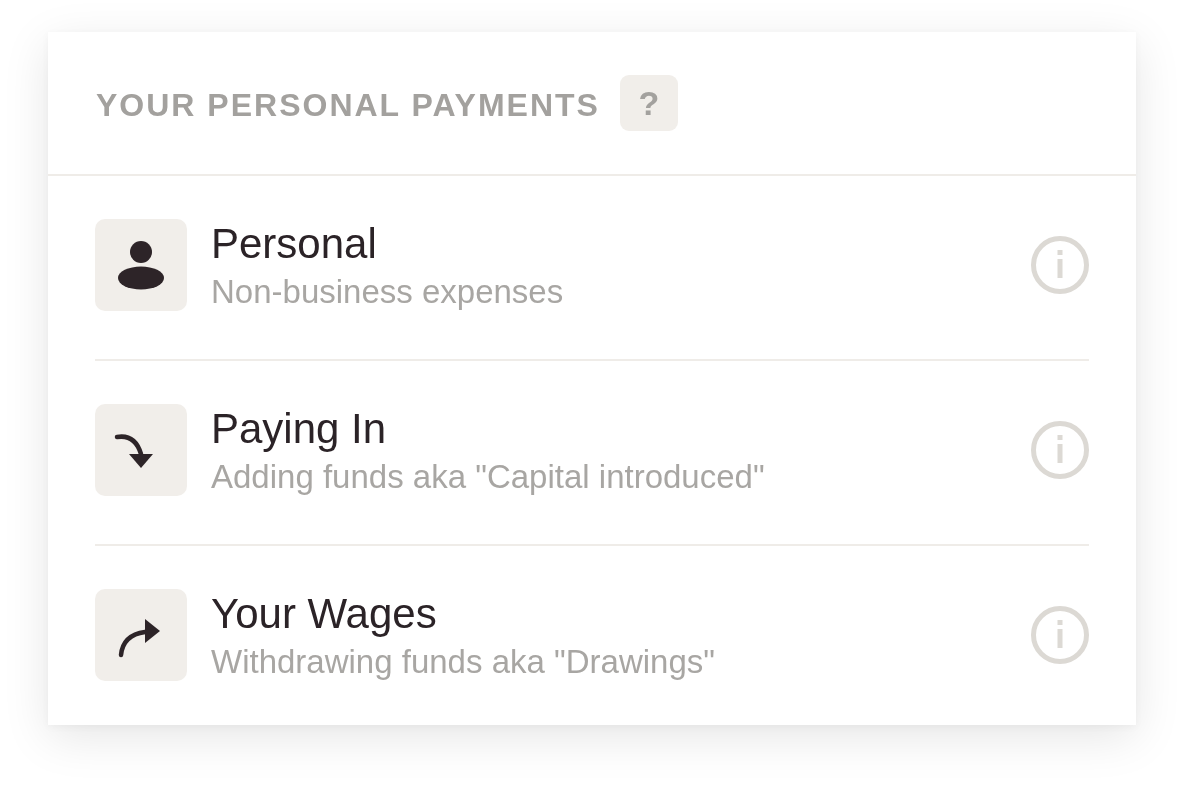 This screenshot has height=794, width=1184. Describe the element at coordinates (324, 613) in the screenshot. I see `item-title: Your Wages` at that location.